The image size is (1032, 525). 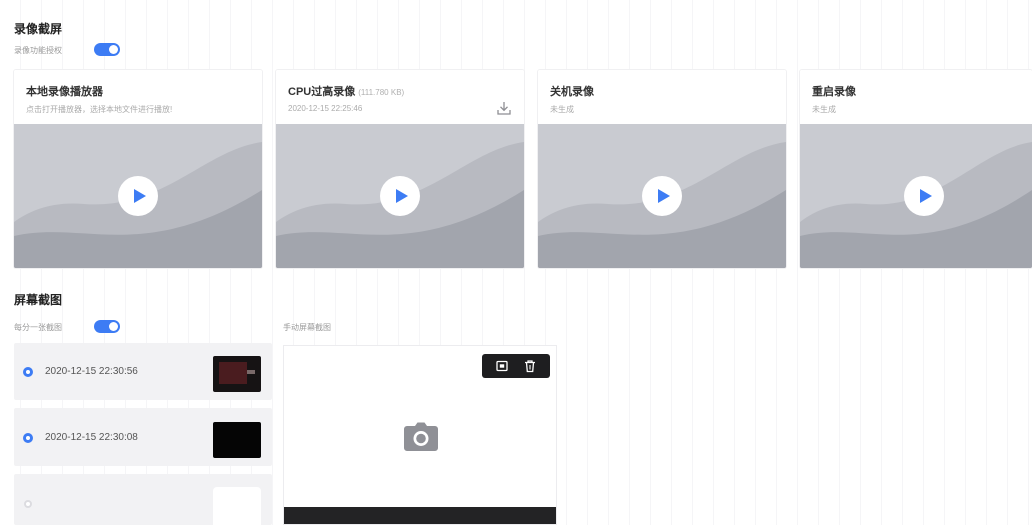 What do you see at coordinates (143, 437) in the screenshot?
I see `screenshot-list-item: 2020-12-15 22:30:08` at bounding box center [143, 437].